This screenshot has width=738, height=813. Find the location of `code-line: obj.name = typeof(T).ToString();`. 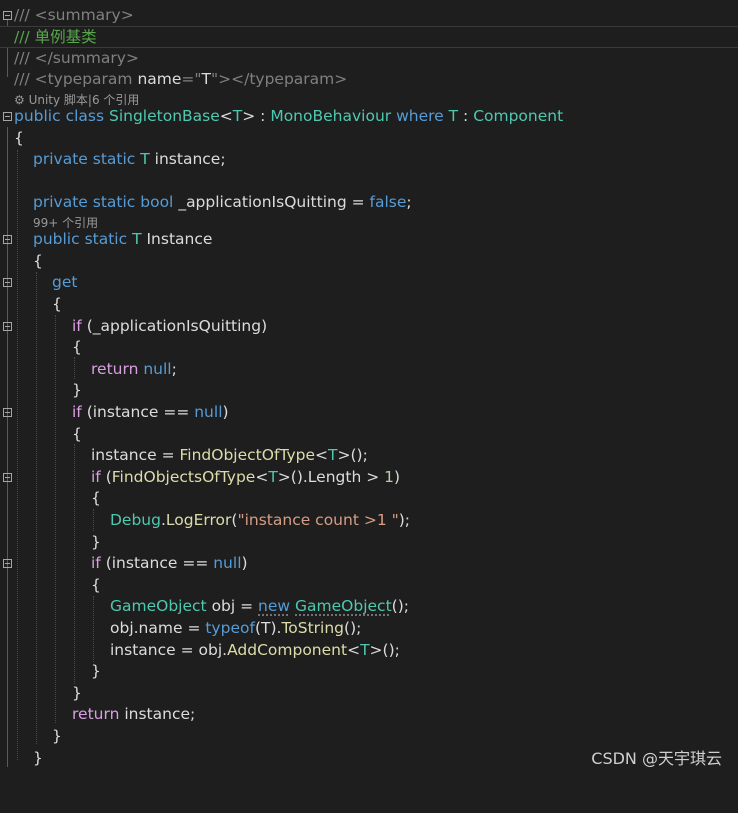

code-line: obj.name = typeof(T).ToString(); is located at coordinates (369, 628).